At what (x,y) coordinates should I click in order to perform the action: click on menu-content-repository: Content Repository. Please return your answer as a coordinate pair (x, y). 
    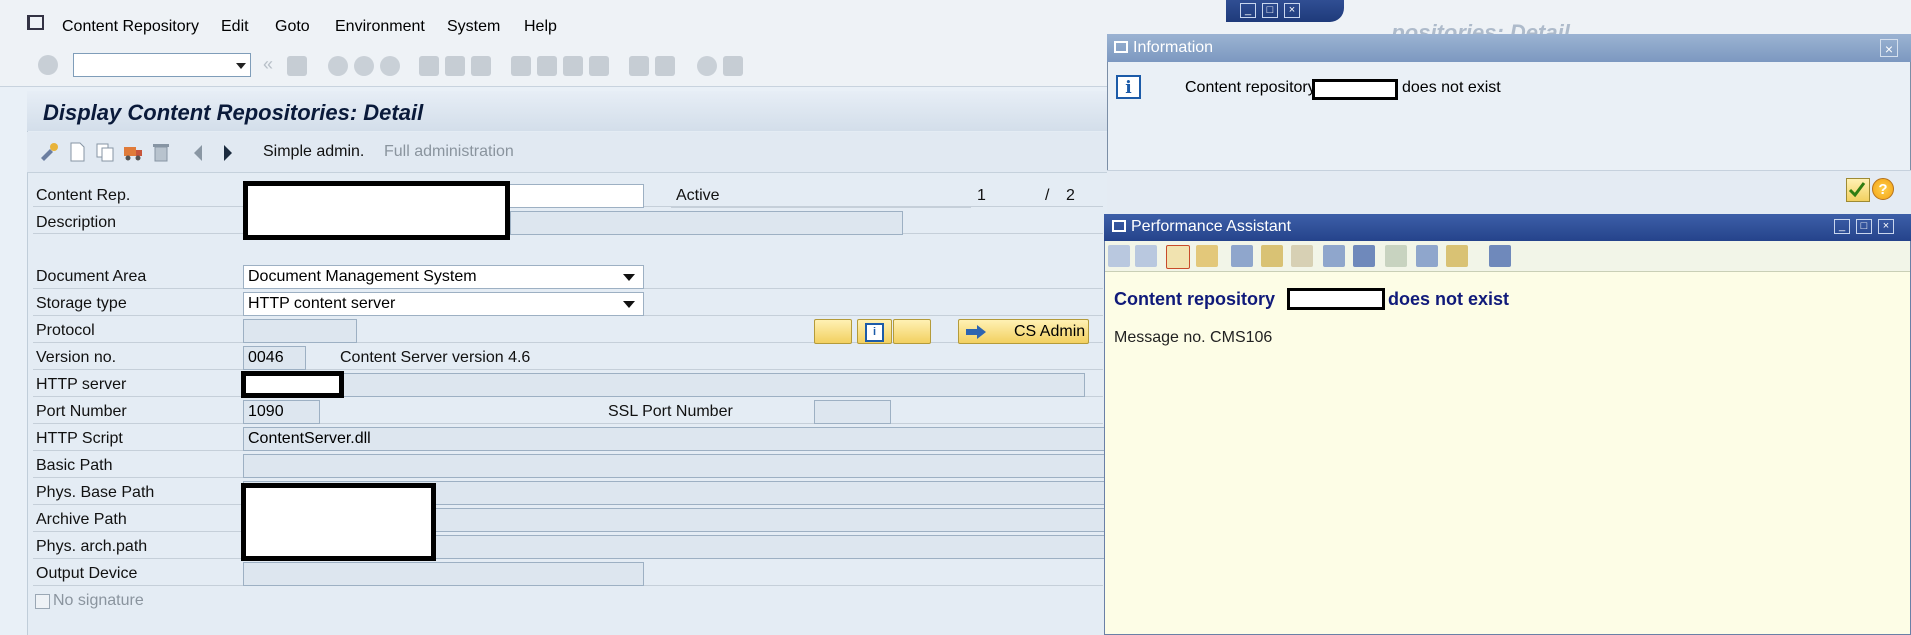
    Looking at the image, I should click on (130, 27).